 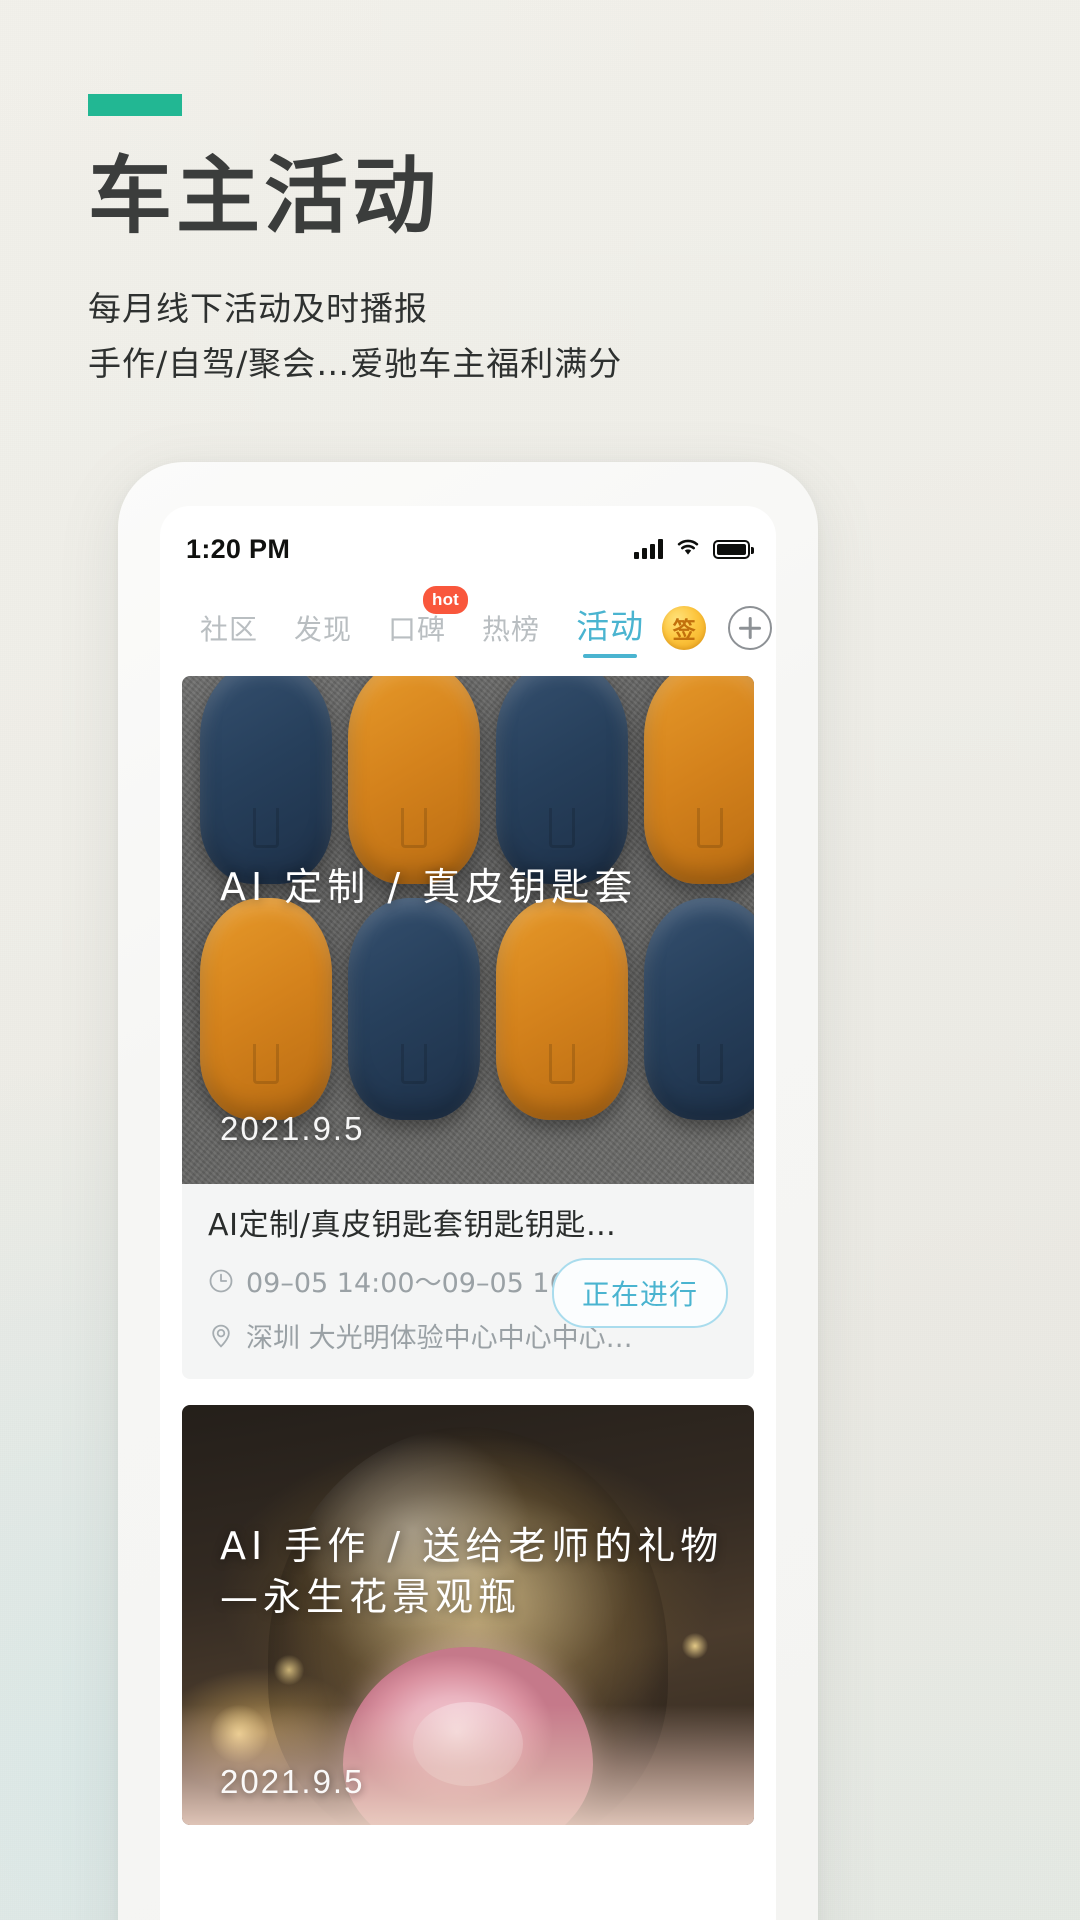 I want to click on plus-circle-icon, so click(x=750, y=628).